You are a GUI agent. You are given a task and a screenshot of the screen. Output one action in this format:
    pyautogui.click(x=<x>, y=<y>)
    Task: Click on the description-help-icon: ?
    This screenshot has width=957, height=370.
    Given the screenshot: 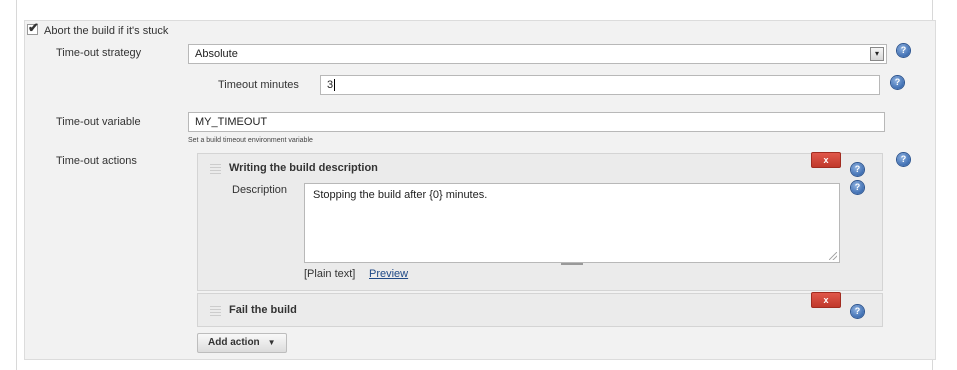 What is the action you would take?
    pyautogui.click(x=857, y=187)
    